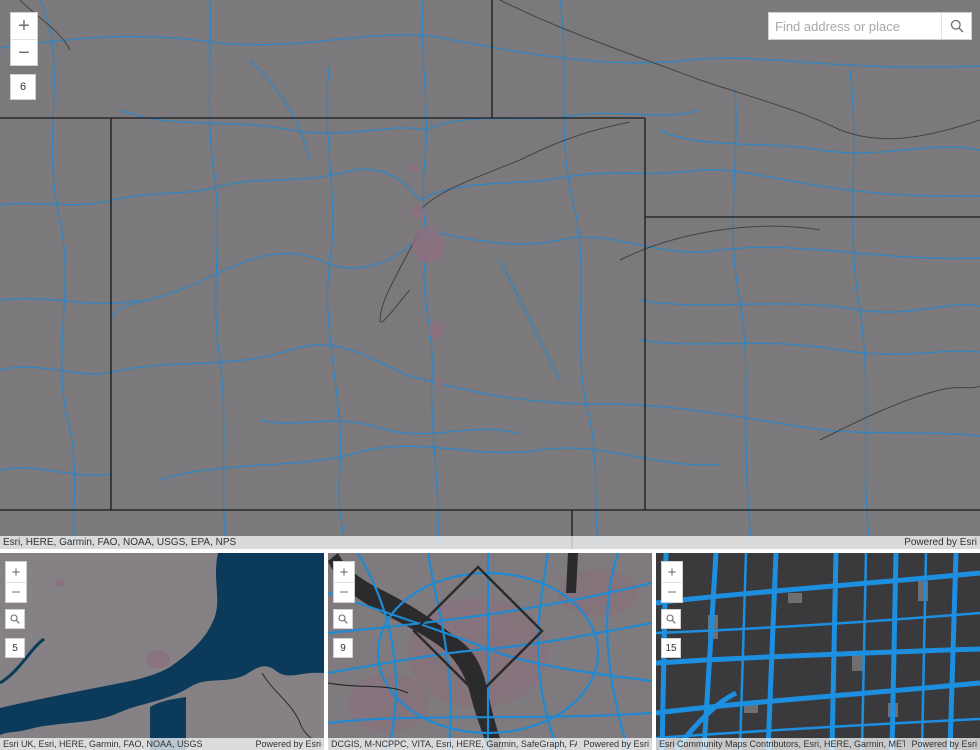 The image size is (980, 750). I want to click on zoom-level-indicator: 6, so click(23, 87).